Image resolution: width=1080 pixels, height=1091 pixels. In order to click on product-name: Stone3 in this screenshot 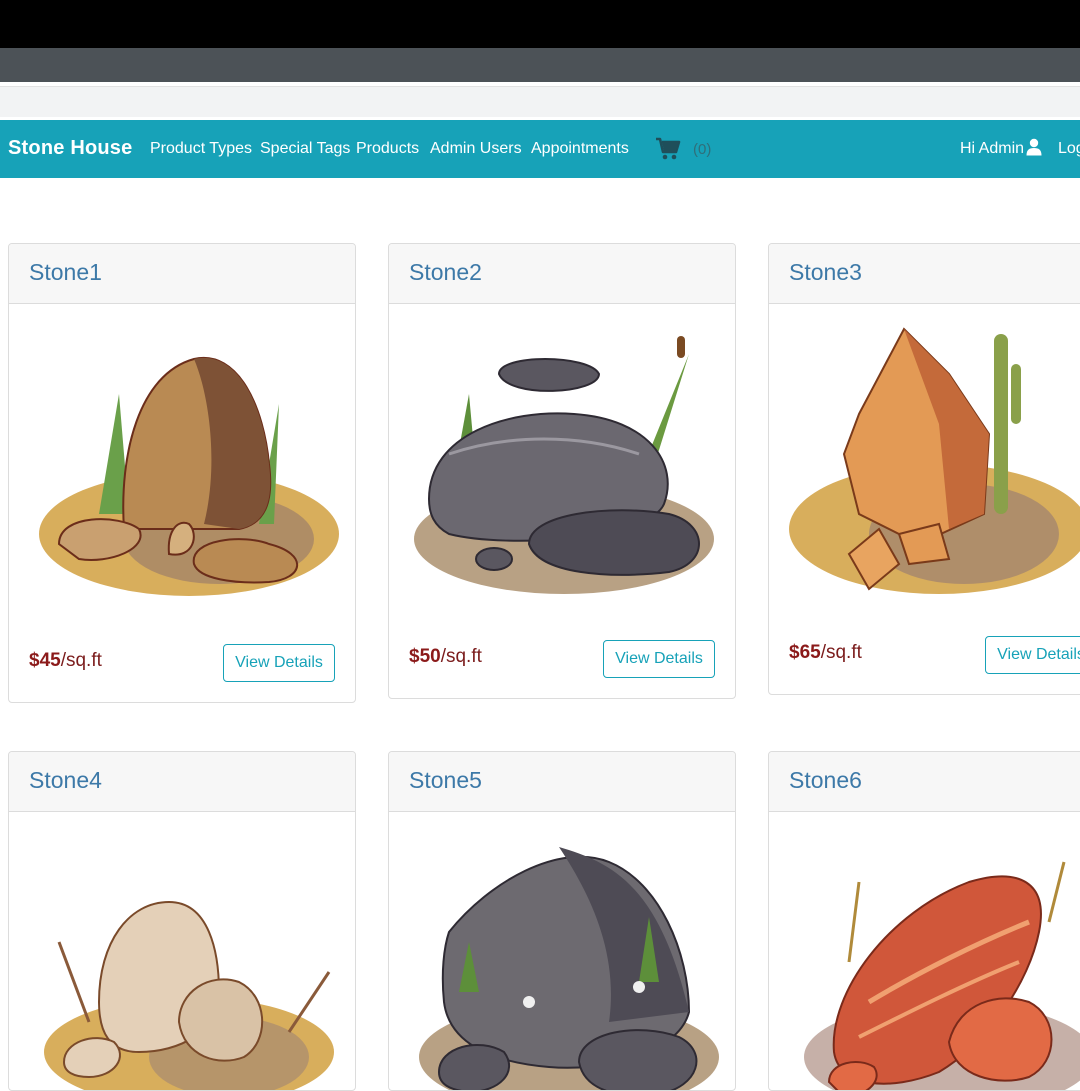, I will do `click(825, 272)`.